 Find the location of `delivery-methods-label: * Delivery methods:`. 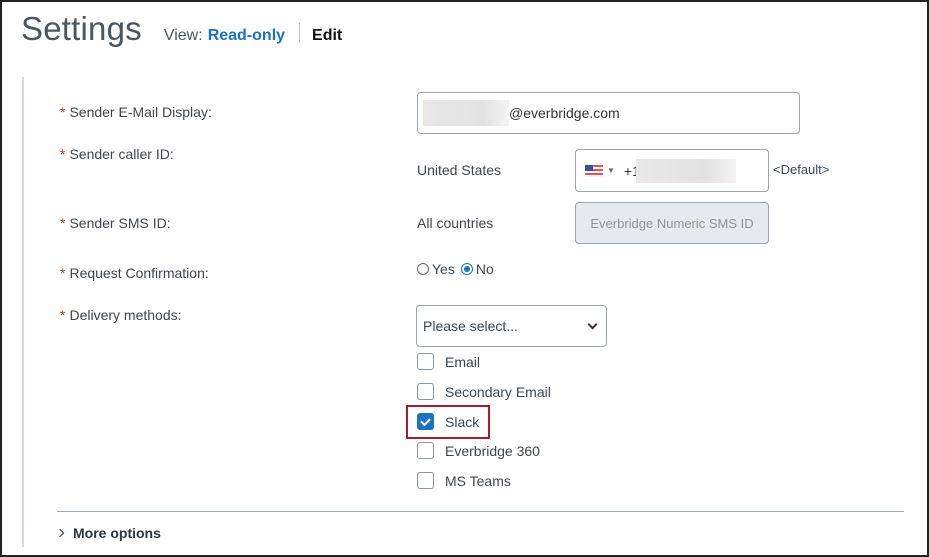

delivery-methods-label: * Delivery methods: is located at coordinates (121, 315).